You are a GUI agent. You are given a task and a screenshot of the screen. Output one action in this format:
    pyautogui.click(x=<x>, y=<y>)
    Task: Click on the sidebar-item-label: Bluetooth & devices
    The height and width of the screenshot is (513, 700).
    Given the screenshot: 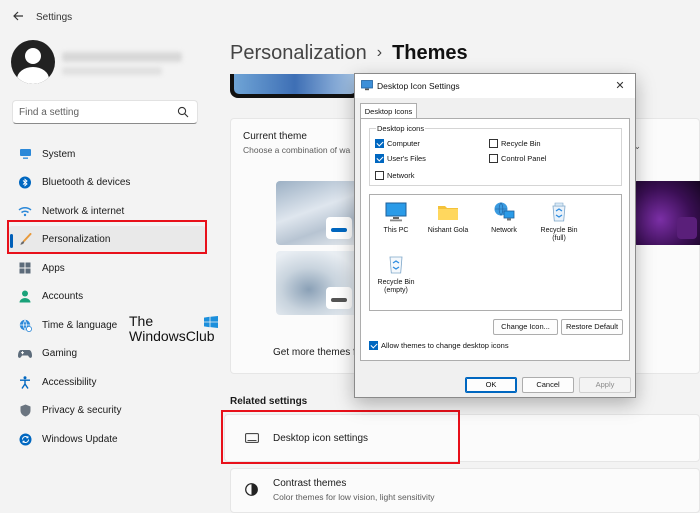 What is the action you would take?
    pyautogui.click(x=86, y=183)
    